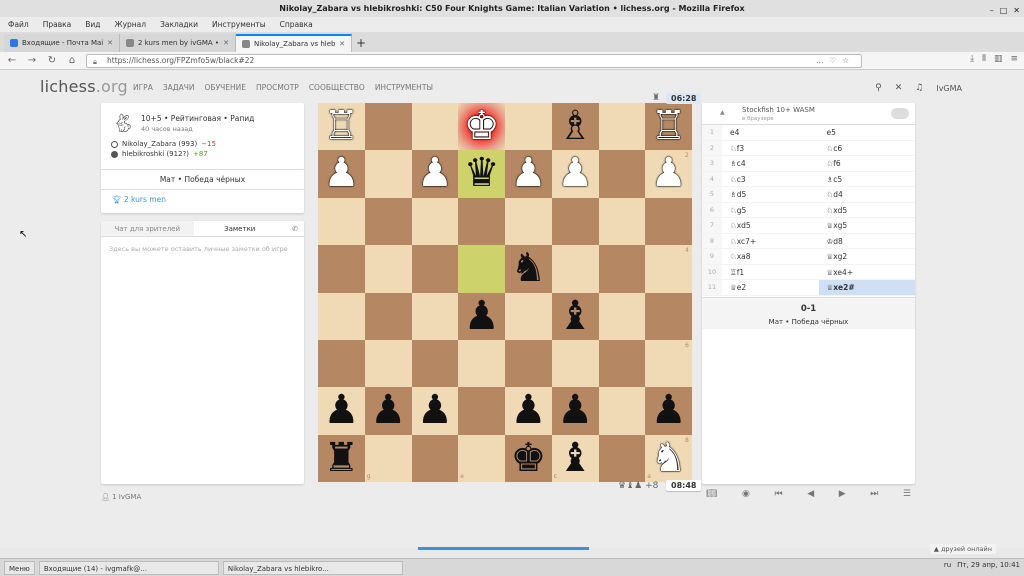 This screenshot has height=576, width=1024. Describe the element at coordinates (622, 221) in the screenshot. I see `square-b3` at that location.